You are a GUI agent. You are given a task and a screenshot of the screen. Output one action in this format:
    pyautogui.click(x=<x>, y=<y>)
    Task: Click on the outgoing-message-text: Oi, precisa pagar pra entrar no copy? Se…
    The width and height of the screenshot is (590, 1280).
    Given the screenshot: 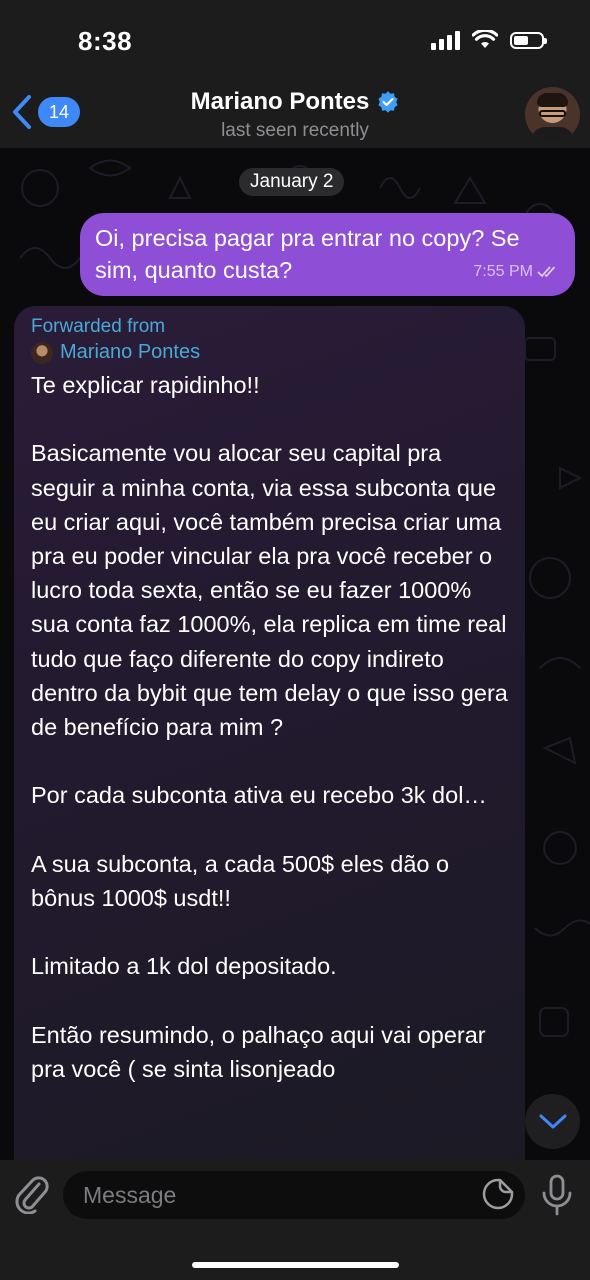 What is the action you would take?
    pyautogui.click(x=307, y=254)
    